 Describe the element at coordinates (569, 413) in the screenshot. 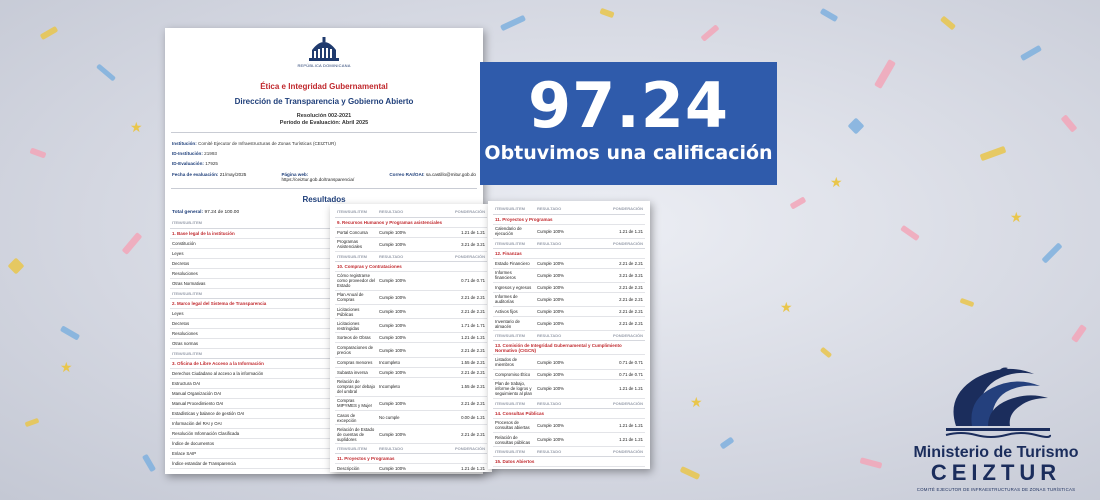

I see `section-title: 14. Consultas Públicas` at that location.